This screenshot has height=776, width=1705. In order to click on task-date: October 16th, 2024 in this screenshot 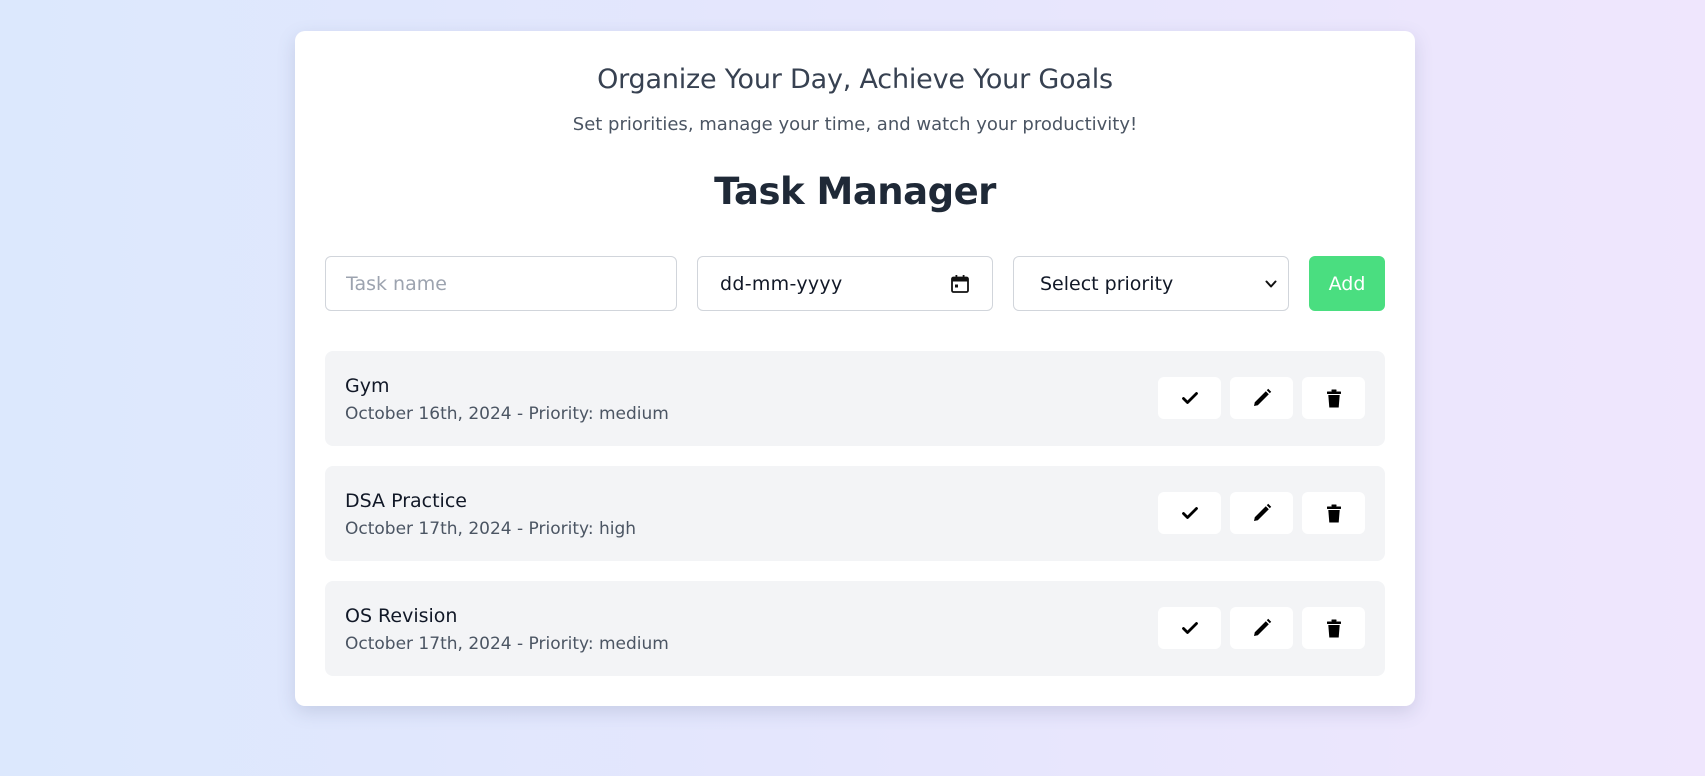, I will do `click(428, 414)`.